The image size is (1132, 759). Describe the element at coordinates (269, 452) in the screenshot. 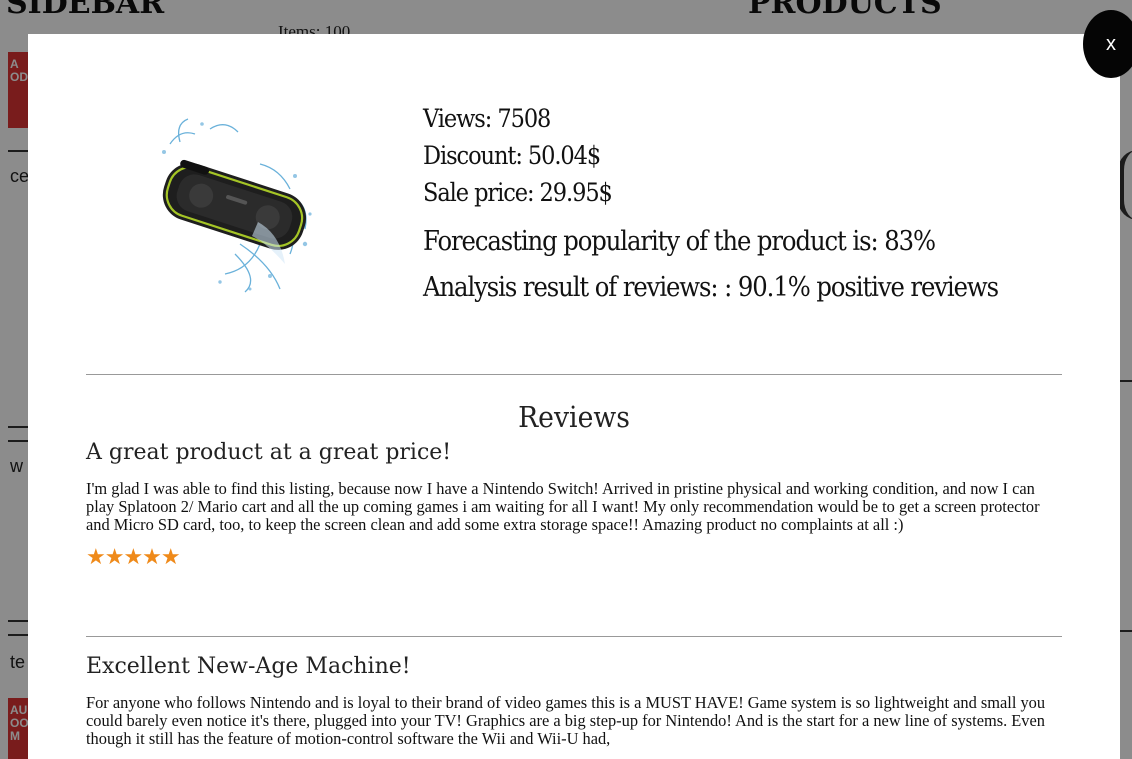

I see `review-title: A great product at a great price!` at that location.